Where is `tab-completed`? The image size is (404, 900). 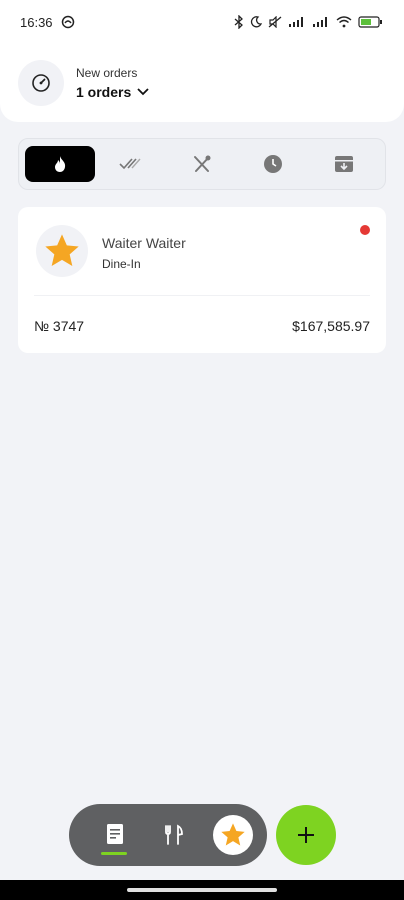
tab-completed is located at coordinates (131, 164).